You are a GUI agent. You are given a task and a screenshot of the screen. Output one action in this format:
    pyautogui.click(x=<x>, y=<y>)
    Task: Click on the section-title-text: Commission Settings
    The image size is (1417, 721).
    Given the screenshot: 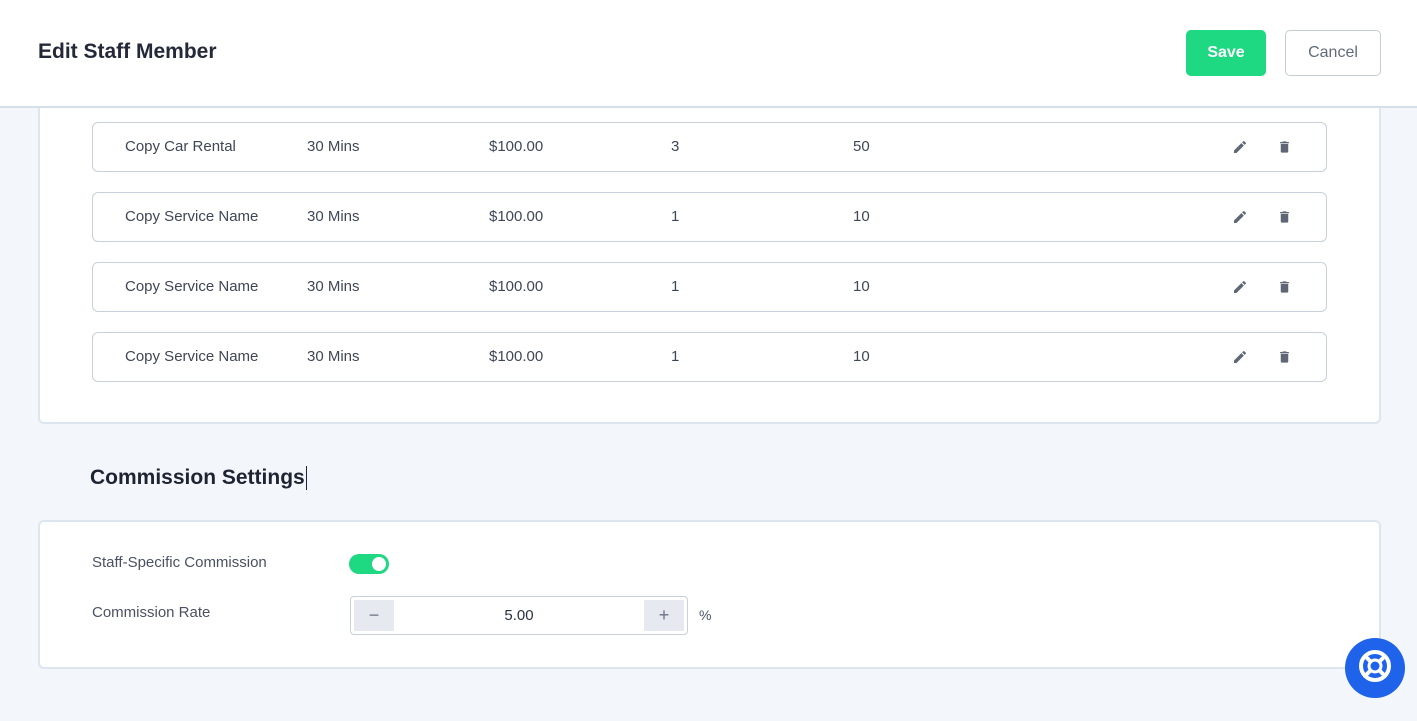 What is the action you would take?
    pyautogui.click(x=197, y=477)
    